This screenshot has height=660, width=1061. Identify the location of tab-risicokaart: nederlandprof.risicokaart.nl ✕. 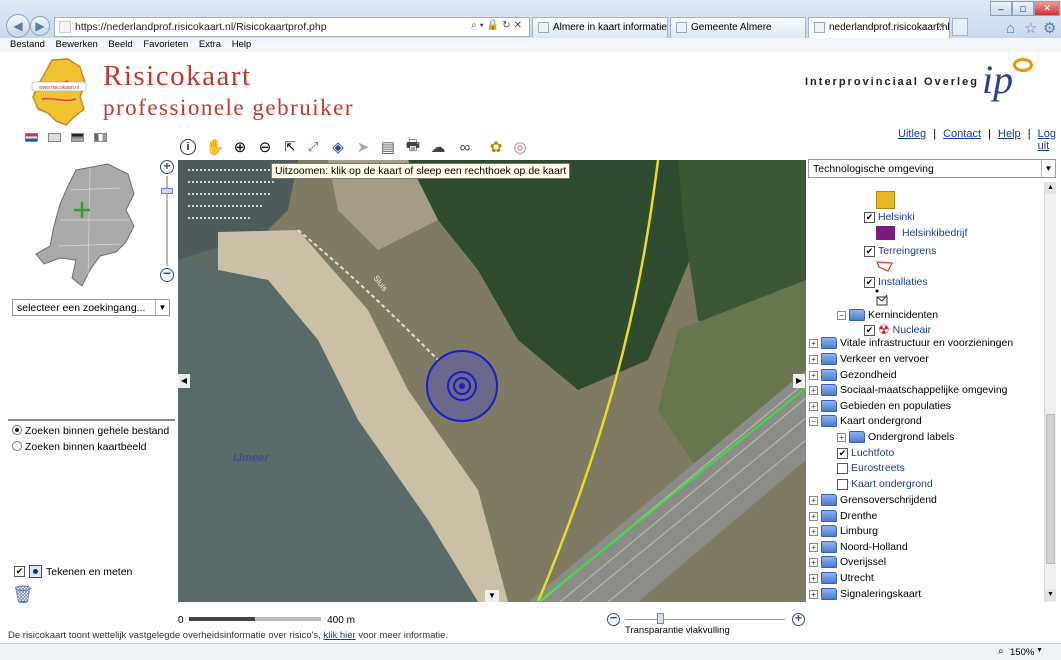
(879, 27).